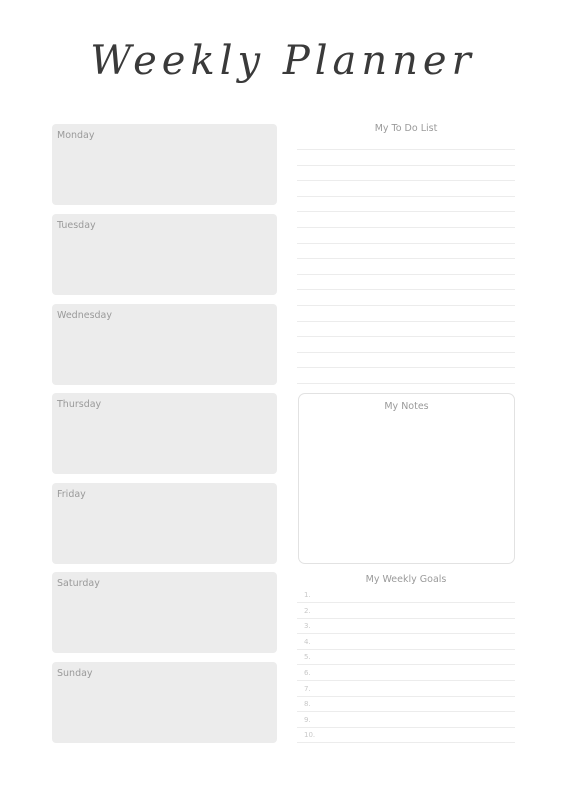 Image resolution: width=566 pixels, height=800 pixels. I want to click on goal-number: 7., so click(307, 688).